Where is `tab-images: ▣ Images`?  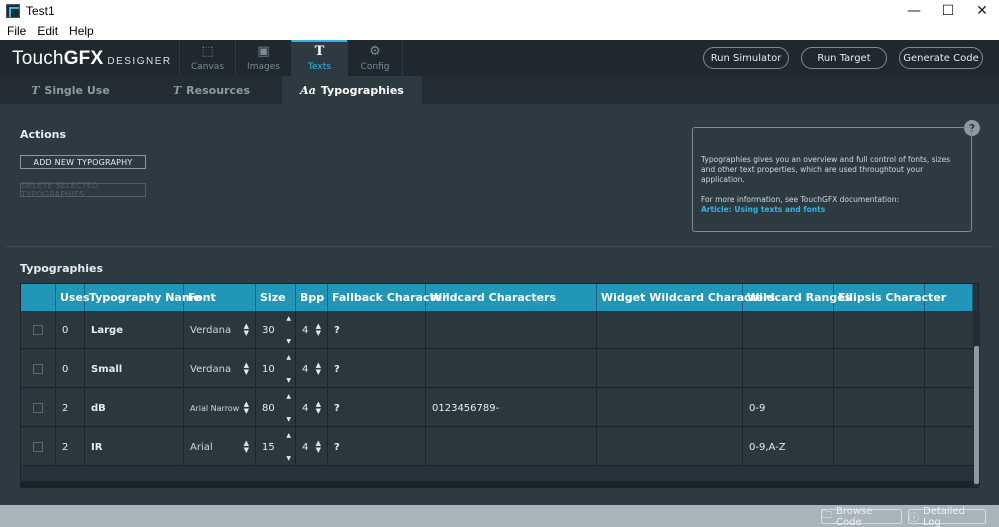
tab-images: ▣ Images is located at coordinates (263, 58).